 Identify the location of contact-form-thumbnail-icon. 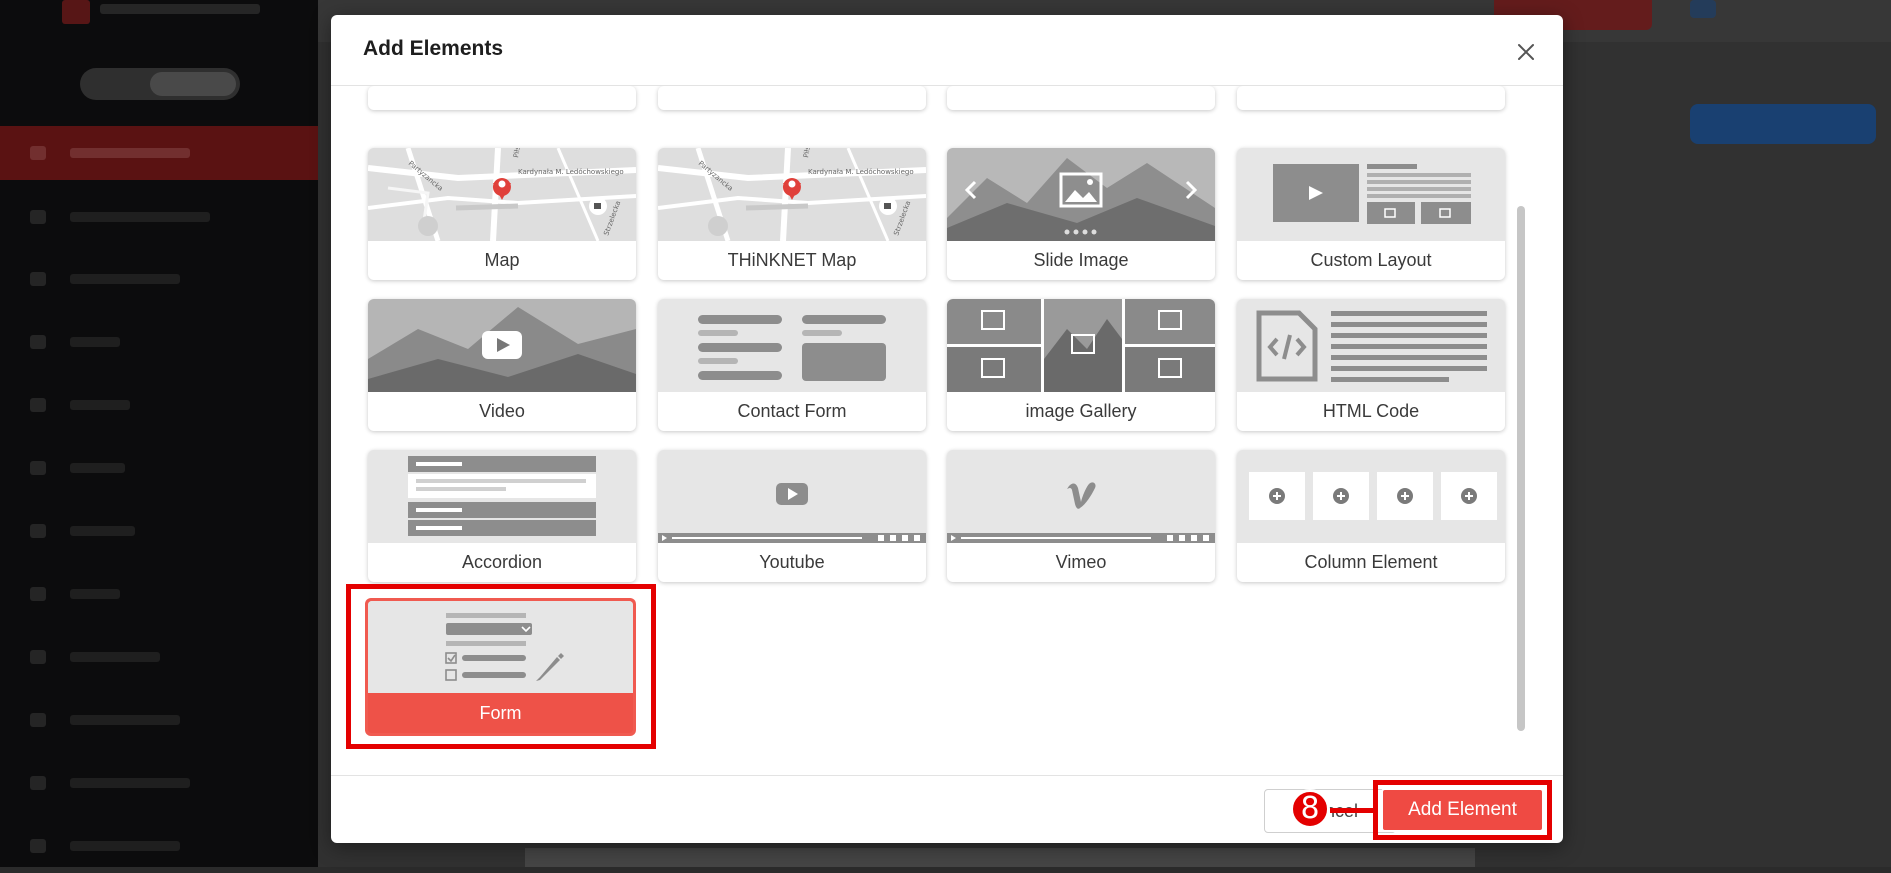
(792, 345).